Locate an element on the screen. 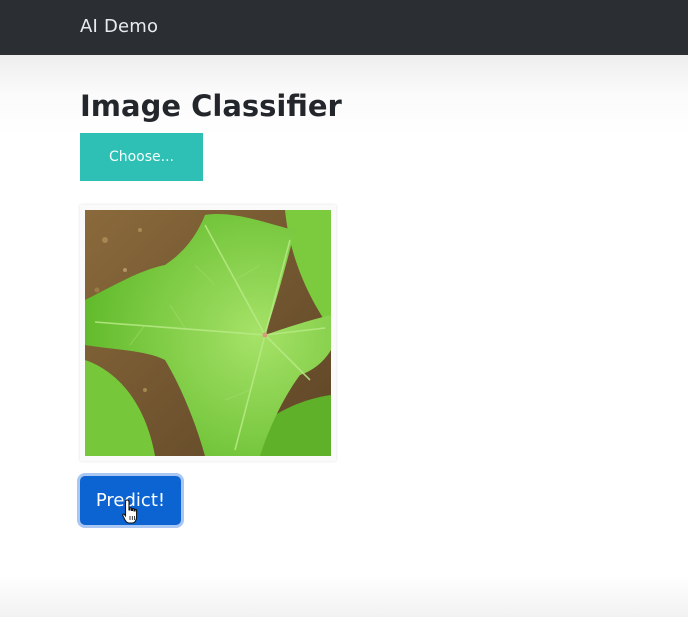 This screenshot has width=688, height=617. navbar-brand: AI Demo is located at coordinates (119, 26).